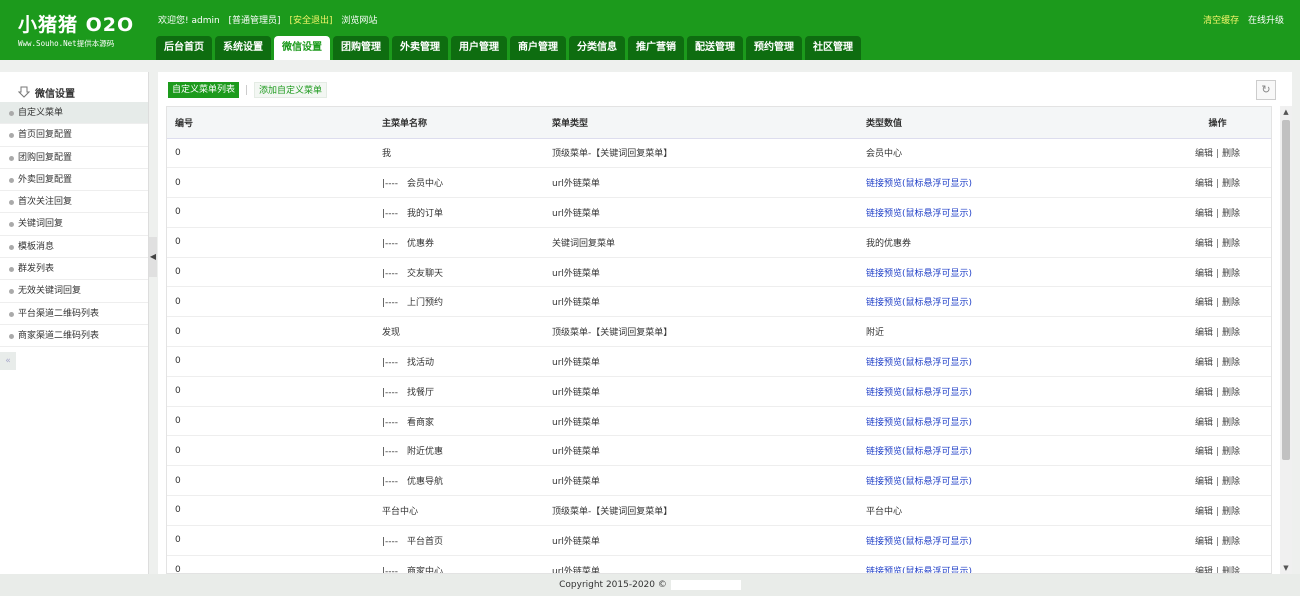 Image resolution: width=1300 pixels, height=596 pixels. Describe the element at coordinates (153, 257) in the screenshot. I see `sidebar-collapse-button: ◀` at that location.